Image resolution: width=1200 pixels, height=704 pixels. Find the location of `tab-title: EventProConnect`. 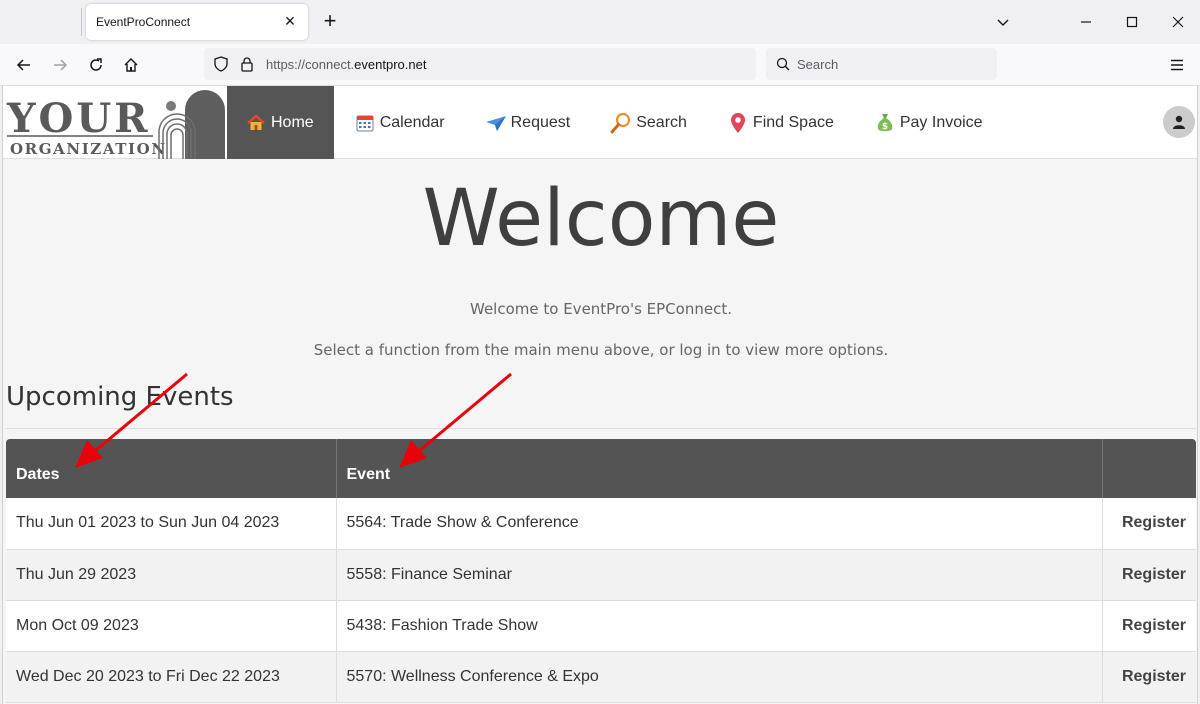

tab-title: EventProConnect is located at coordinates (143, 22).